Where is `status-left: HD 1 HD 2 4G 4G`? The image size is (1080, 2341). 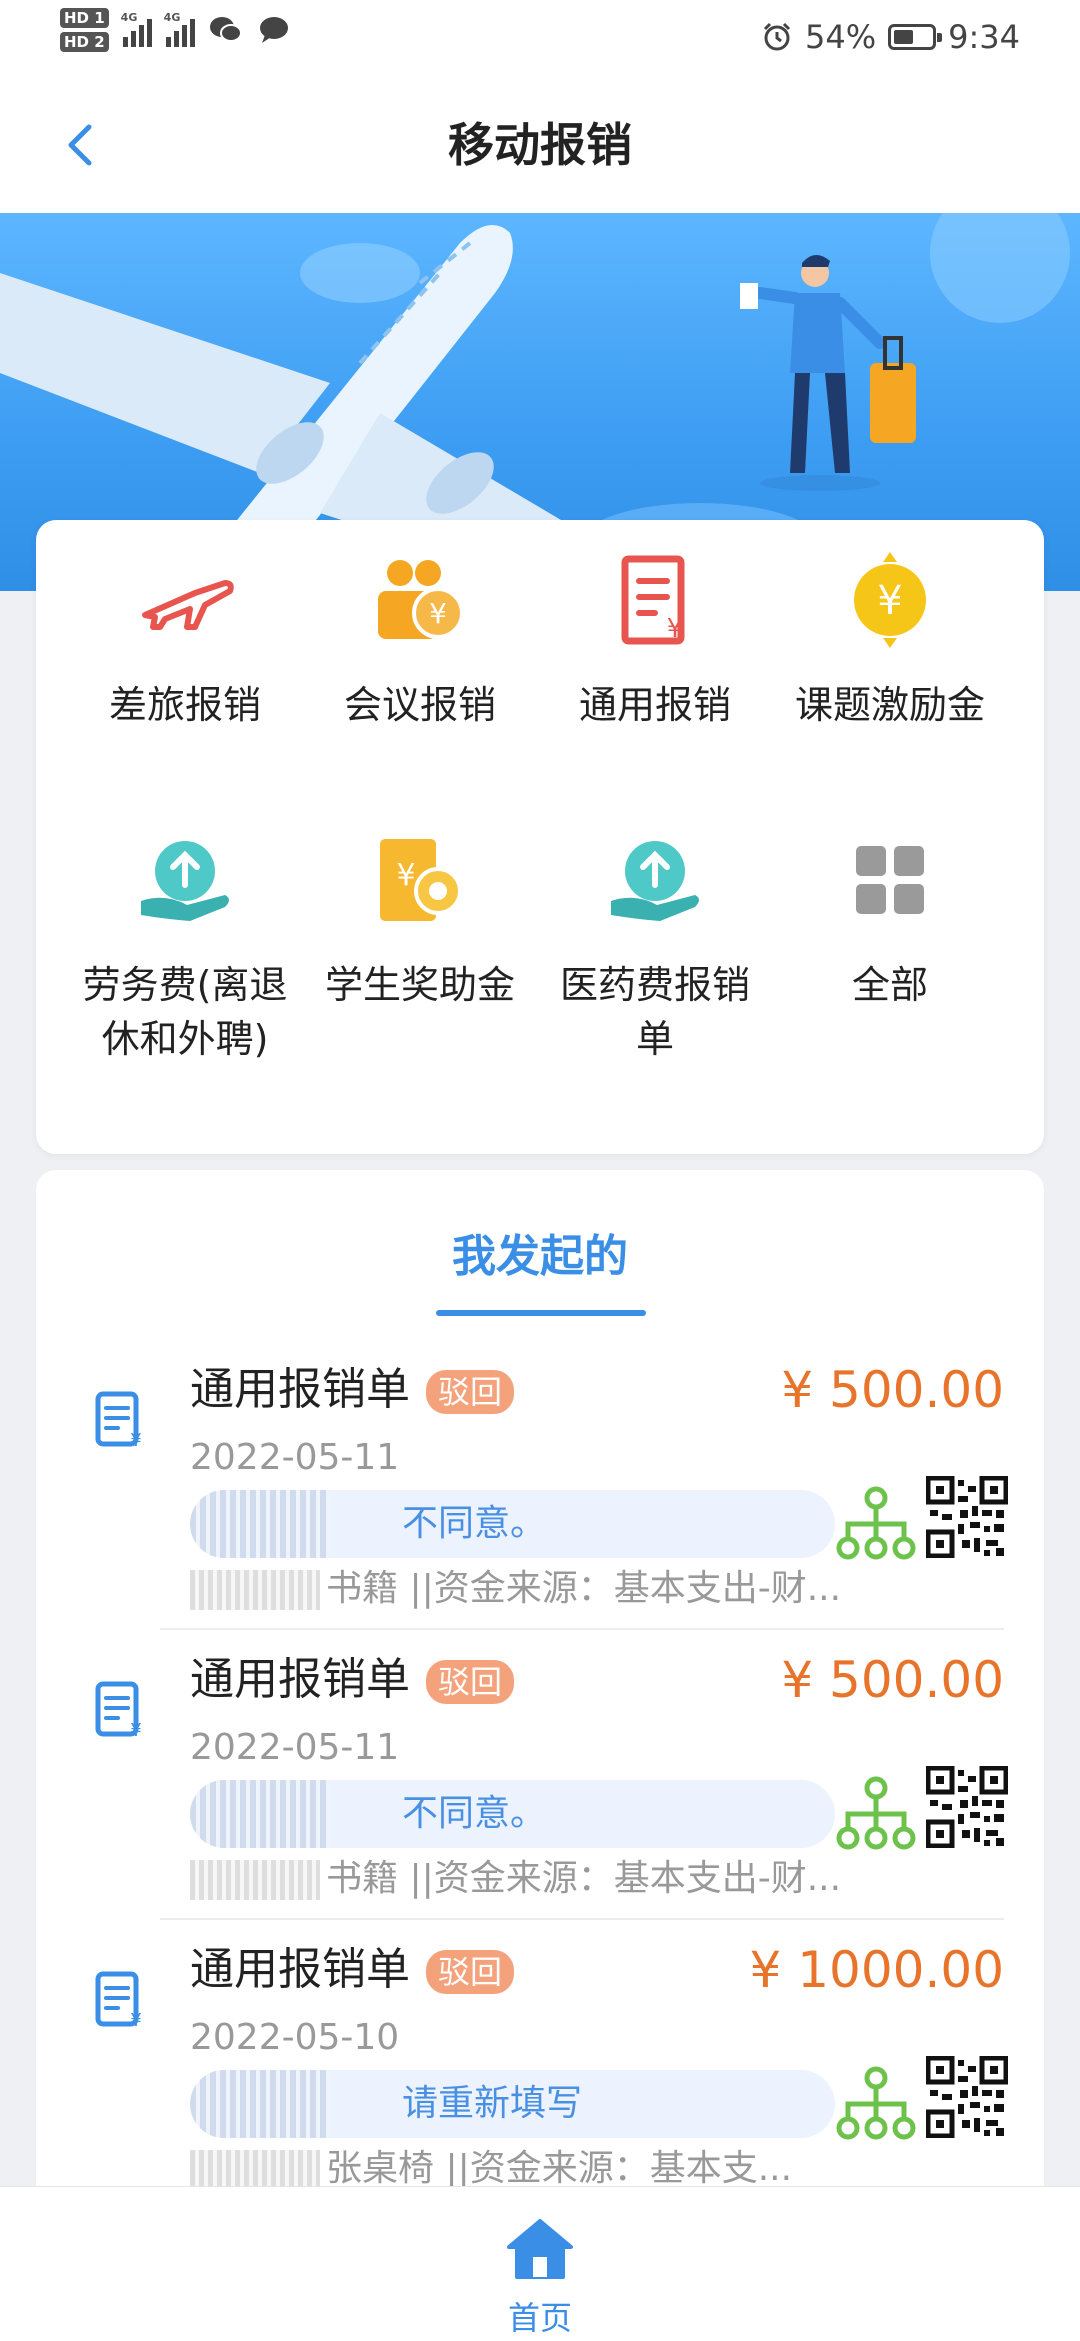
status-left: HD 1 HD 2 4G 4G is located at coordinates (175, 30).